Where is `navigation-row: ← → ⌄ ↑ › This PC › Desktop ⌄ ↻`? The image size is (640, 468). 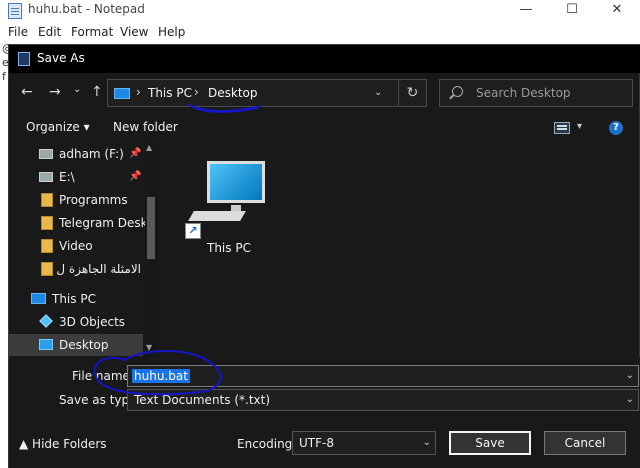
navigation-row: ← → ⌄ ↑ › This PC › Desktop ⌄ ↻ is located at coordinates (324, 93).